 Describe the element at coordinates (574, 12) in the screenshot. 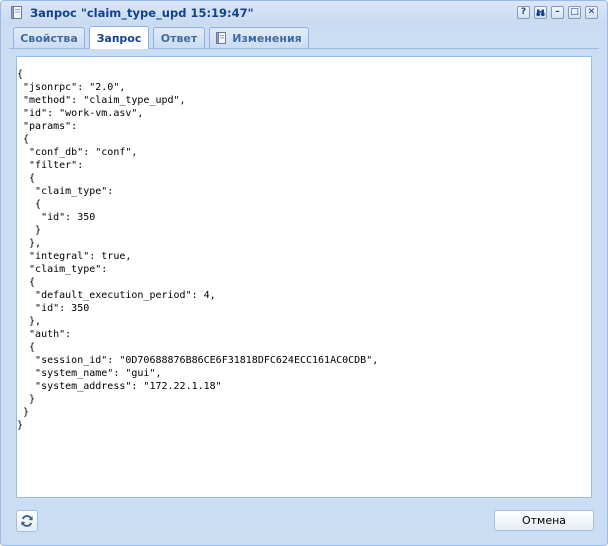

I see `maximize-button: □` at that location.